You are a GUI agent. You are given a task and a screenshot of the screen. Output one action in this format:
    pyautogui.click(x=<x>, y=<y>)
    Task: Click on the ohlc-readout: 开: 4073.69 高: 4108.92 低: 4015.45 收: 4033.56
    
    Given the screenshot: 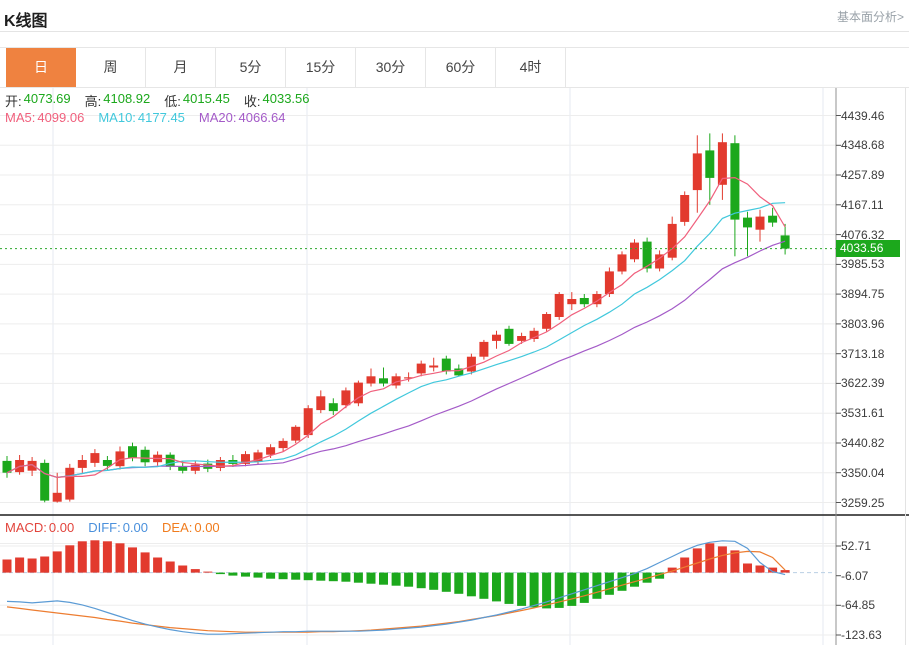 What is the action you would take?
    pyautogui.click(x=164, y=100)
    